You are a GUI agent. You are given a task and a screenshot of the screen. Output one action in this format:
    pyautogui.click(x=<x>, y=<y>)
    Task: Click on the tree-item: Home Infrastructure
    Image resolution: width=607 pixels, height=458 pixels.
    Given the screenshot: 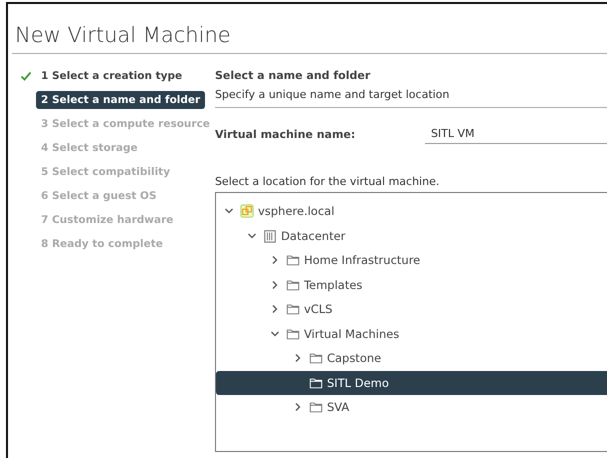 What is the action you would take?
    pyautogui.click(x=411, y=260)
    